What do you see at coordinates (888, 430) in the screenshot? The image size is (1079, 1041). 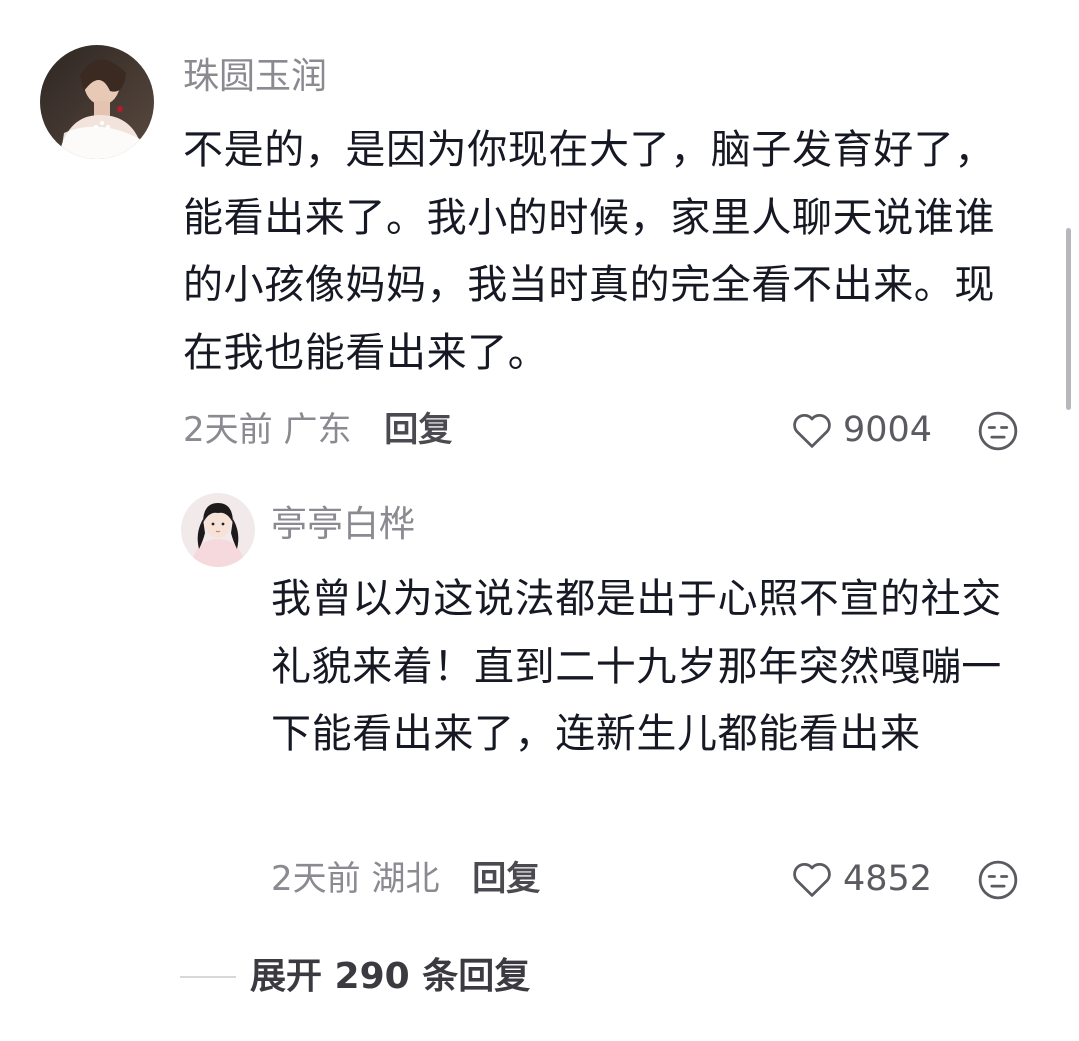 I see `like-count: 9004` at bounding box center [888, 430].